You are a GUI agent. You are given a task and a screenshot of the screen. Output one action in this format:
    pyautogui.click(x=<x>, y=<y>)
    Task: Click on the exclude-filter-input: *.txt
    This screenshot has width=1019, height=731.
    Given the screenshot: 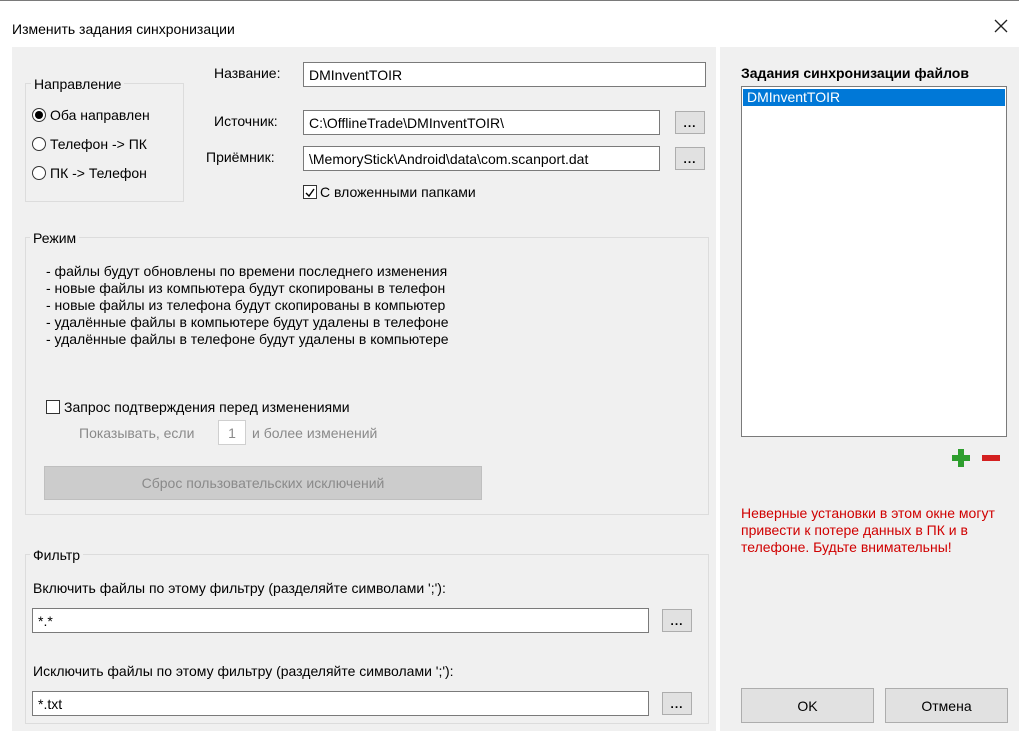 What is the action you would take?
    pyautogui.click(x=340, y=703)
    